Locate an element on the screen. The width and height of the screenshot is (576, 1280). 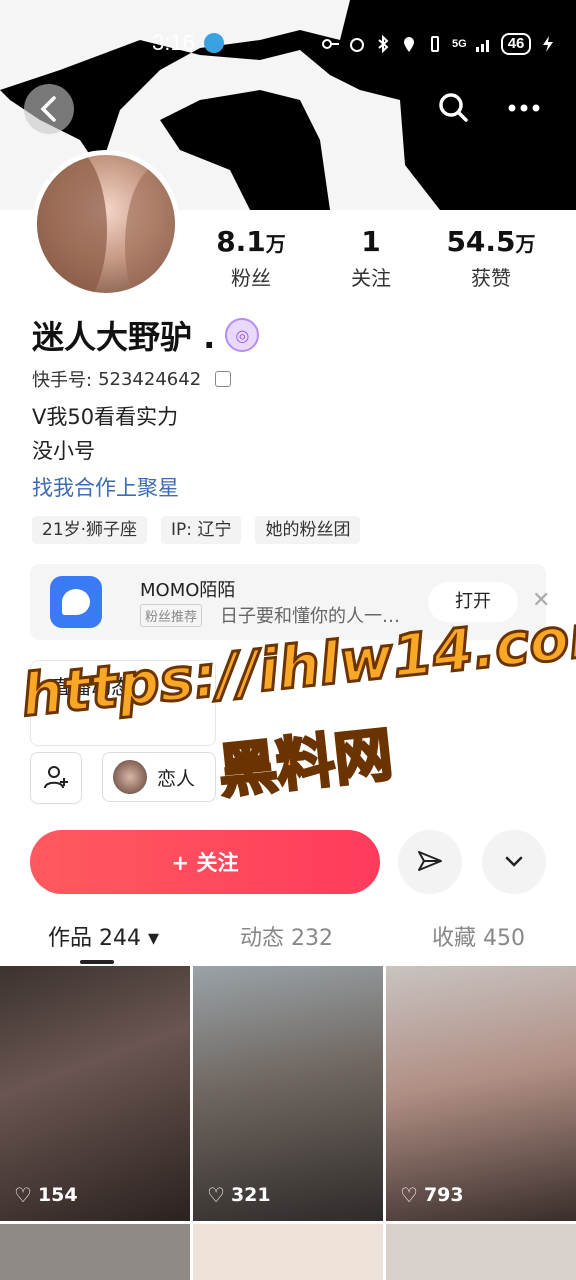
post-likes: ♡ 321 is located at coordinates (239, 1195).